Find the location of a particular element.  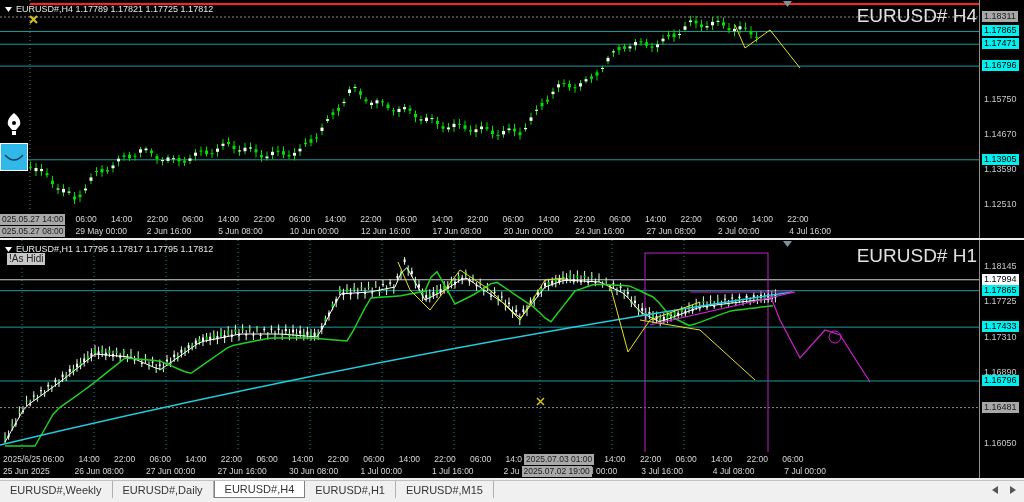

price-label: 1.18145 is located at coordinates (1000, 266).